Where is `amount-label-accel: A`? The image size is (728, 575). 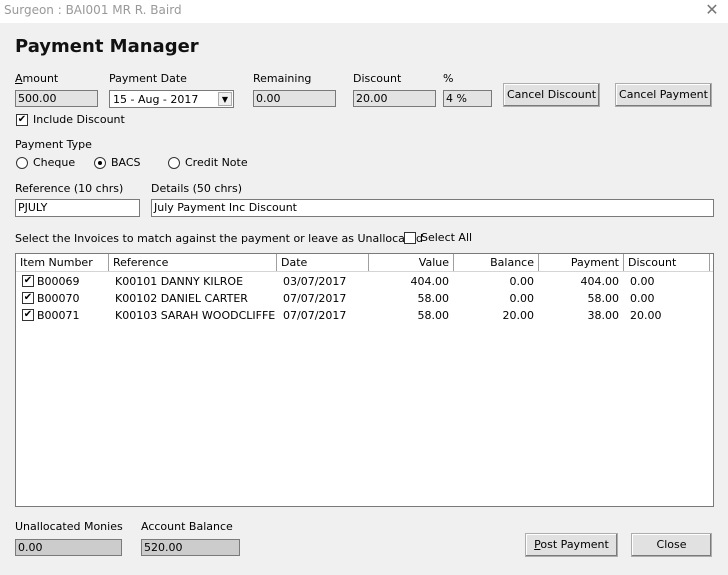 amount-label-accel: A is located at coordinates (19, 78).